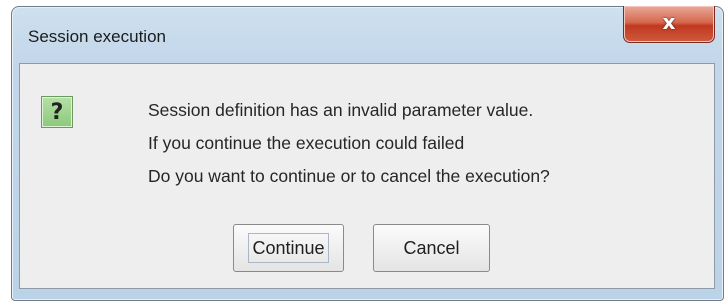 The width and height of the screenshot is (728, 305). I want to click on continue-button: Continue, so click(288, 248).